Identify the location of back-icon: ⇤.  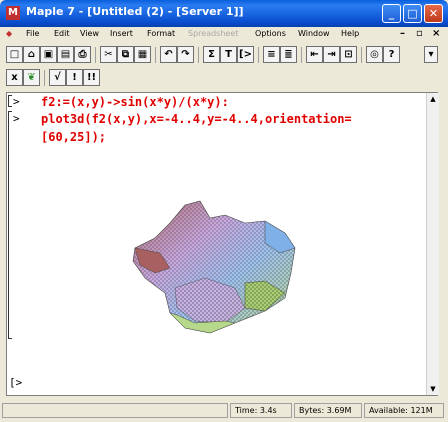
(314, 54).